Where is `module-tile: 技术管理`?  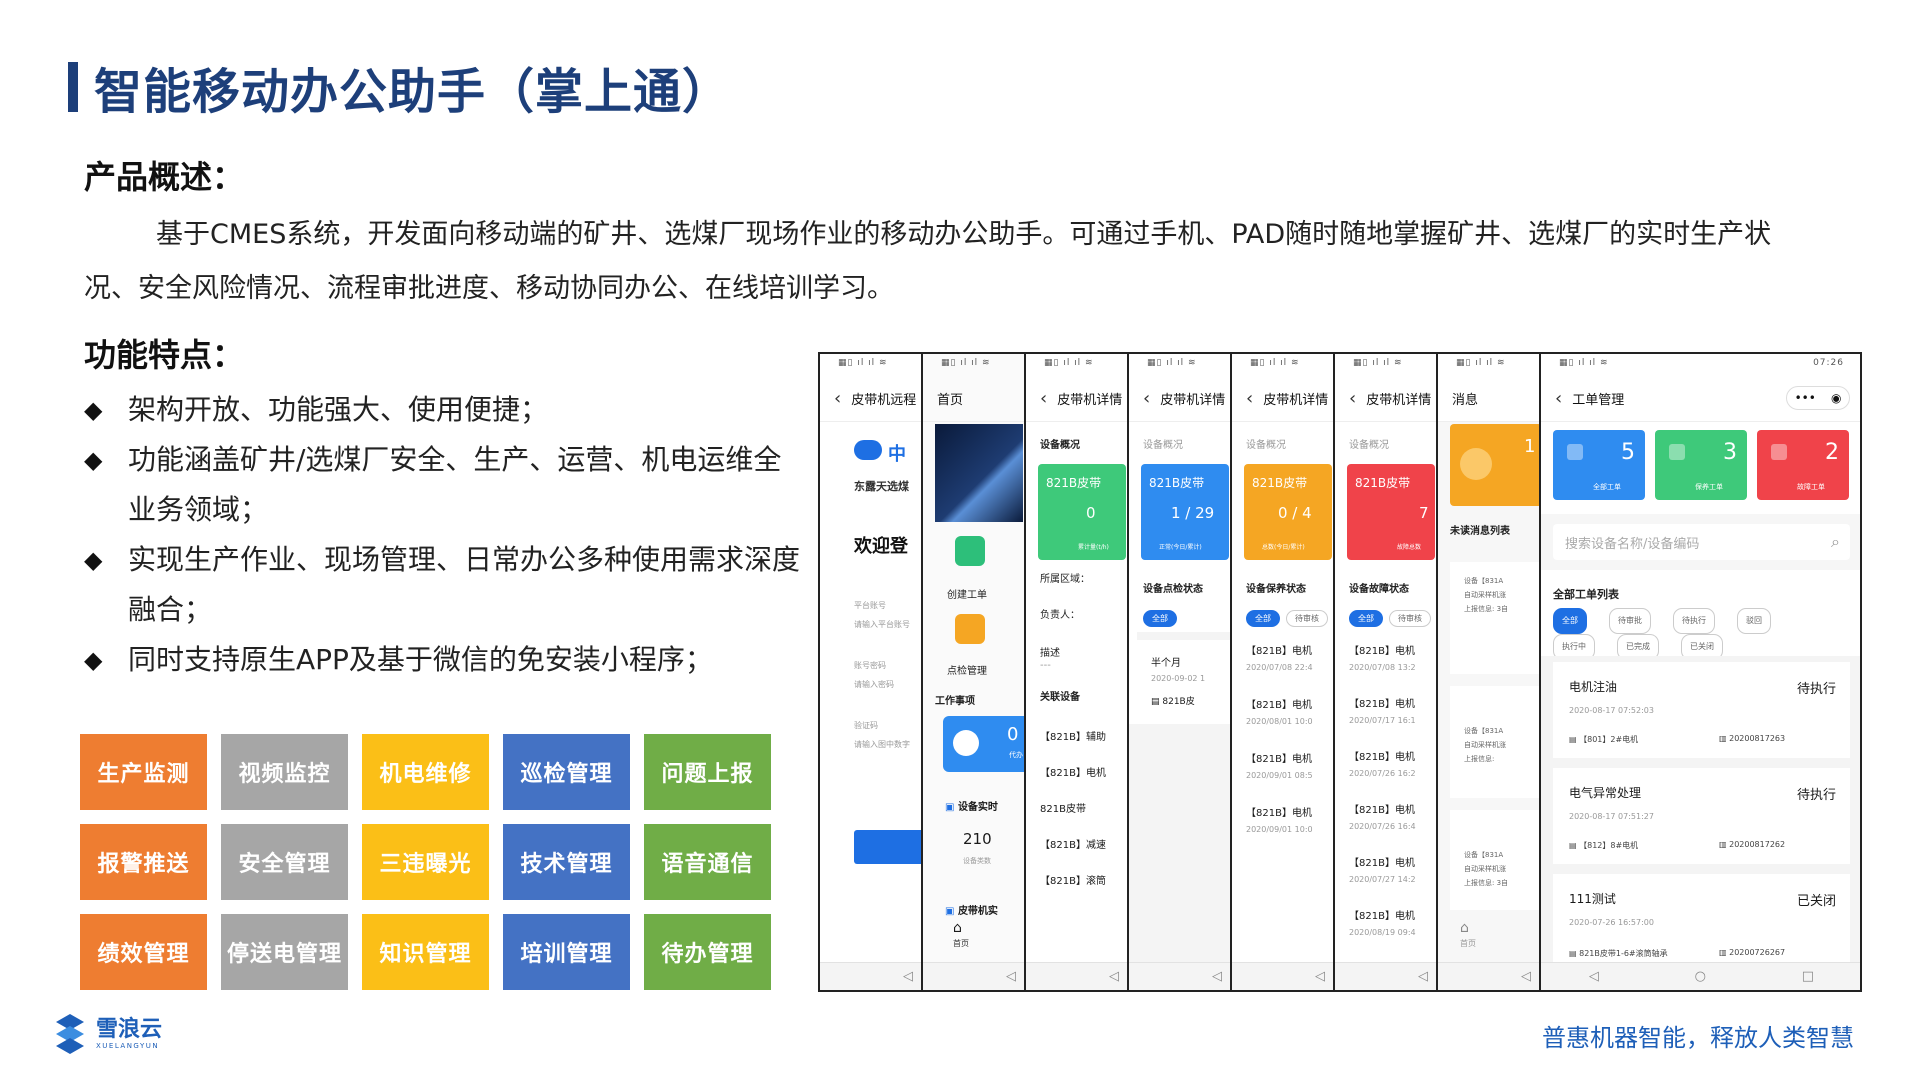
module-tile: 技术管理 is located at coordinates (566, 862).